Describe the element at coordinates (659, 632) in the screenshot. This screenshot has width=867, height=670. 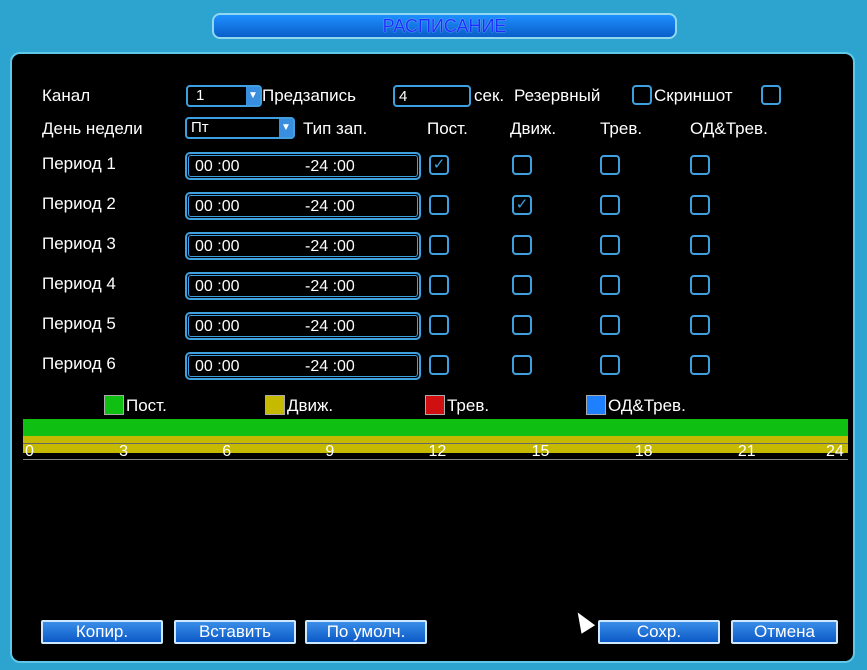
I see `save-button: Сохр.` at that location.